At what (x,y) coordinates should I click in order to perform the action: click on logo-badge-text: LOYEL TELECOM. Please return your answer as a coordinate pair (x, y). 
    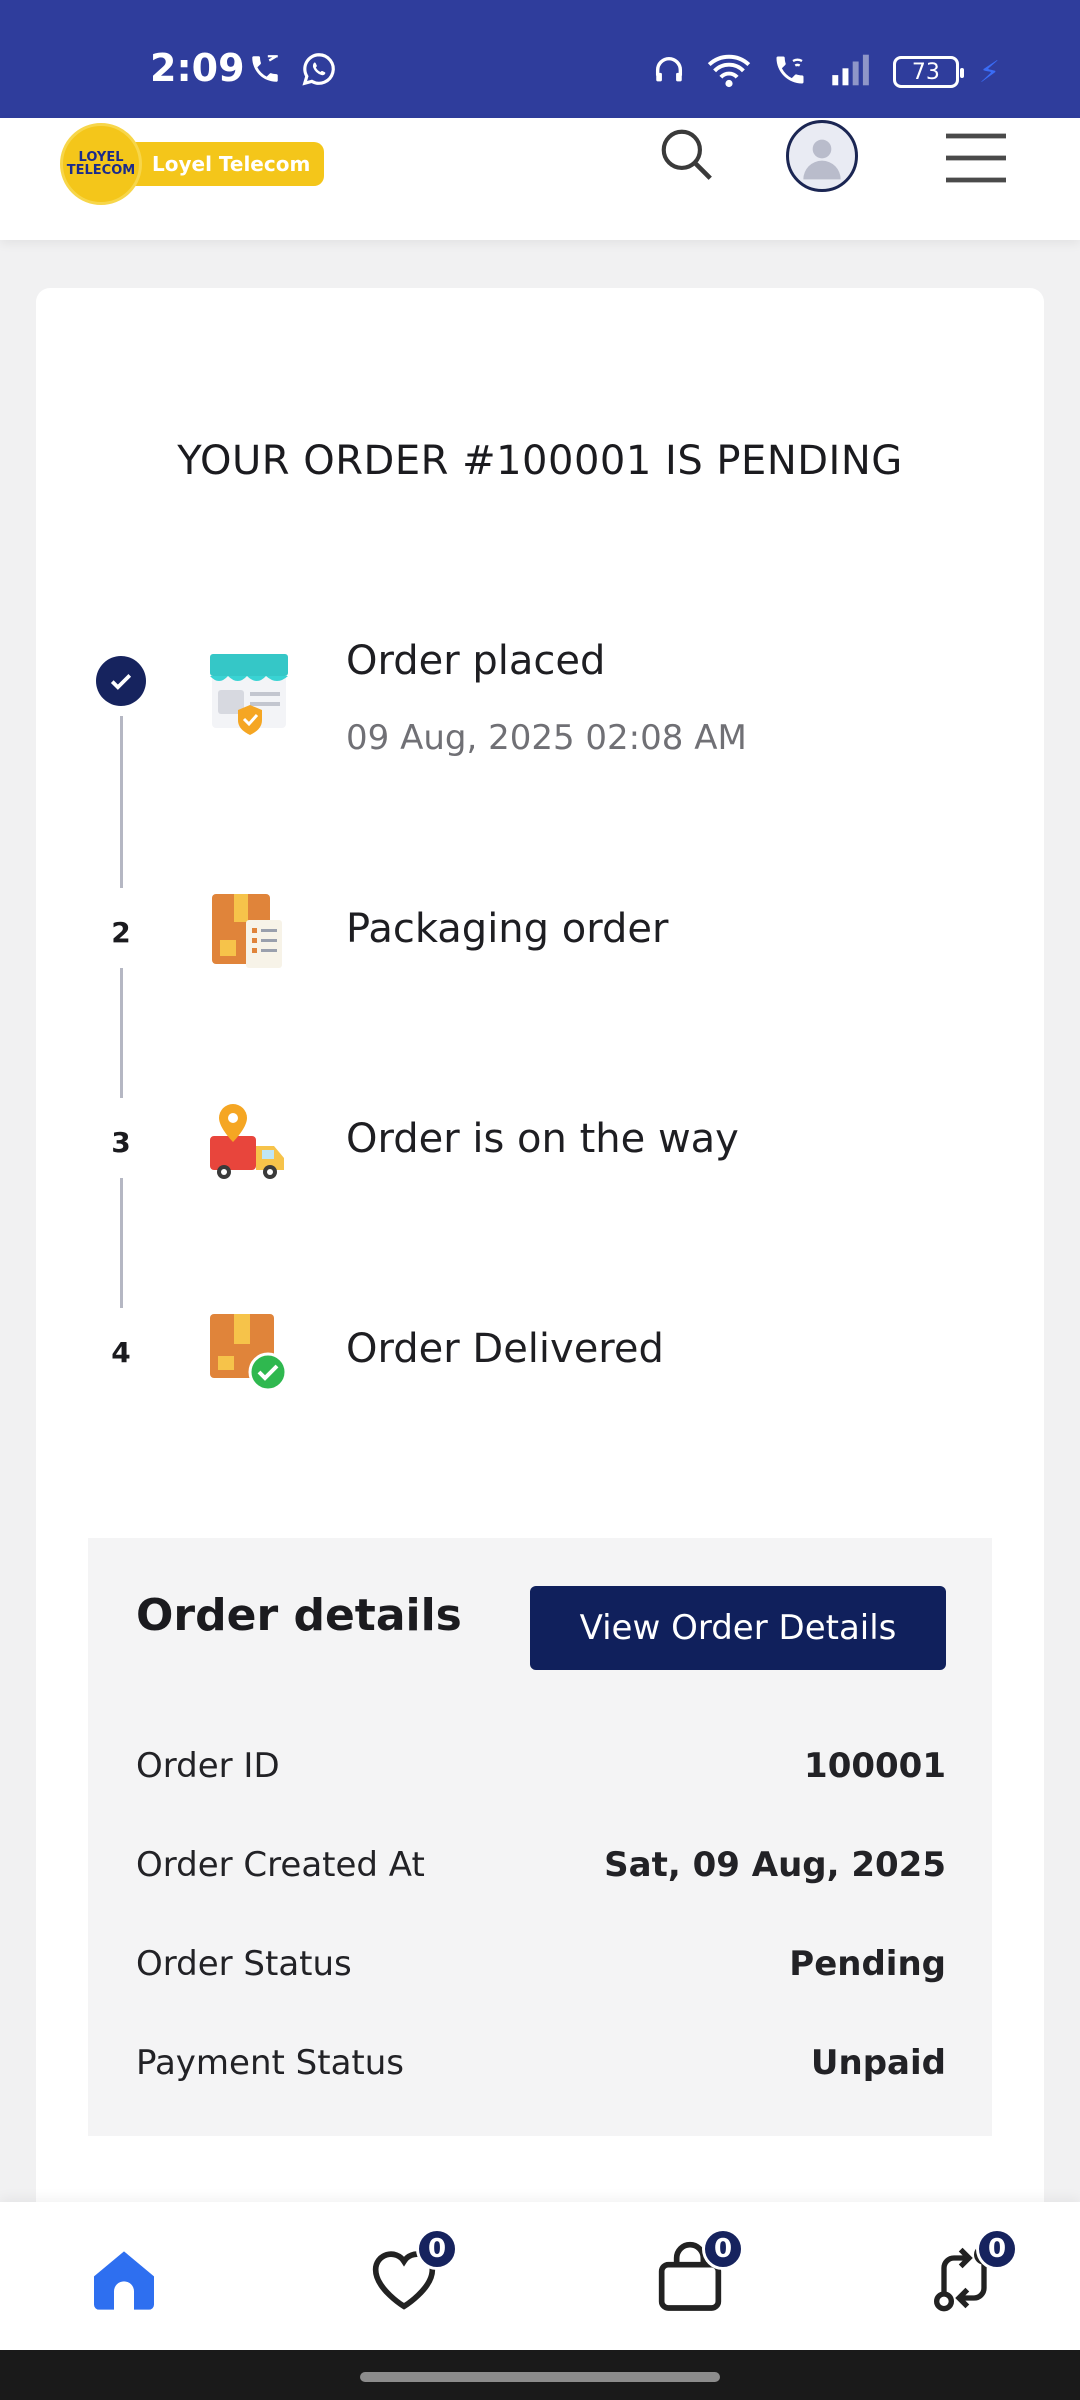
    Looking at the image, I should click on (101, 164).